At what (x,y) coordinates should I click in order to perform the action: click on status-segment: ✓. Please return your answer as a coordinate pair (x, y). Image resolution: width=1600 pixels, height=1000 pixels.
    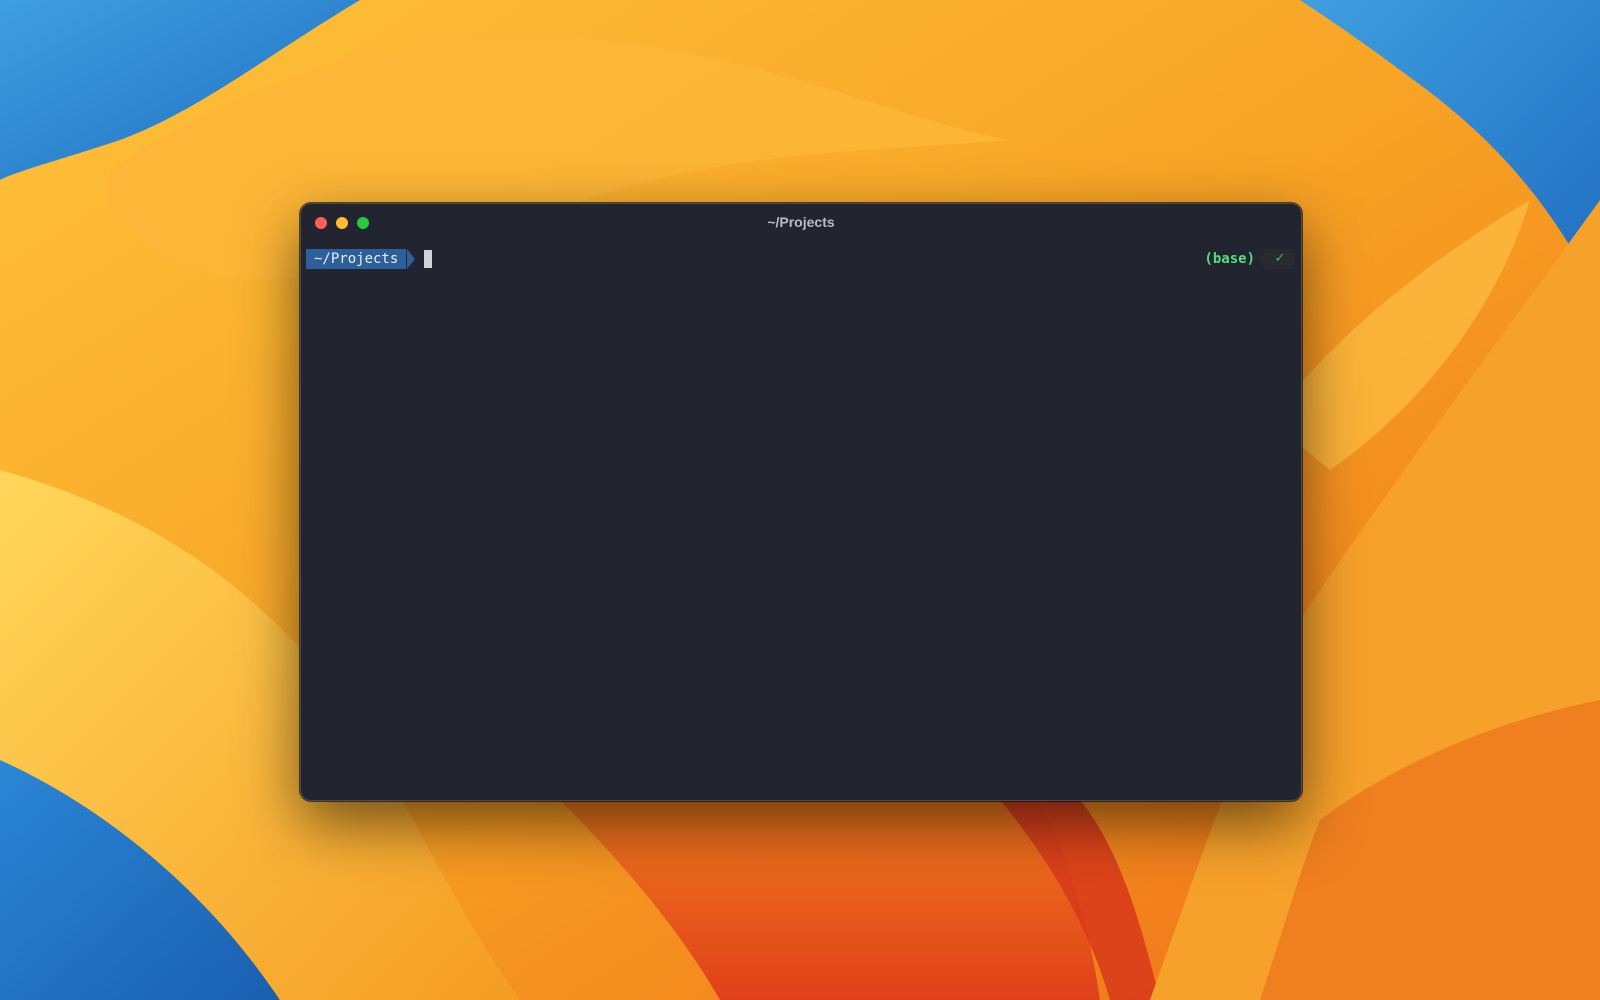
    Looking at the image, I should click on (1277, 259).